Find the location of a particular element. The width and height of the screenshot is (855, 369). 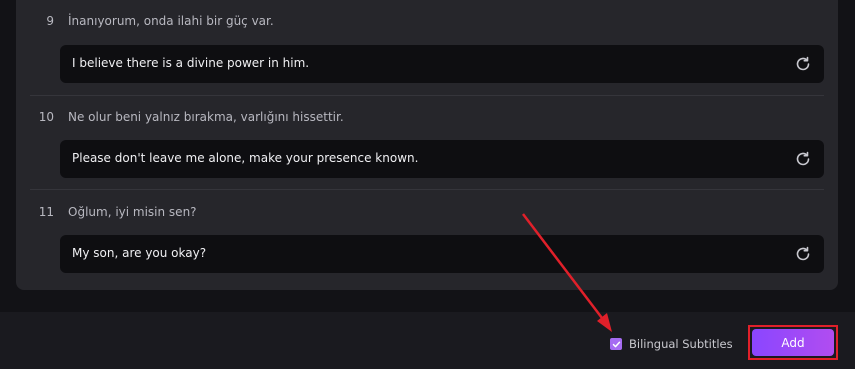

bilingual-checkbox is located at coordinates (616, 344).